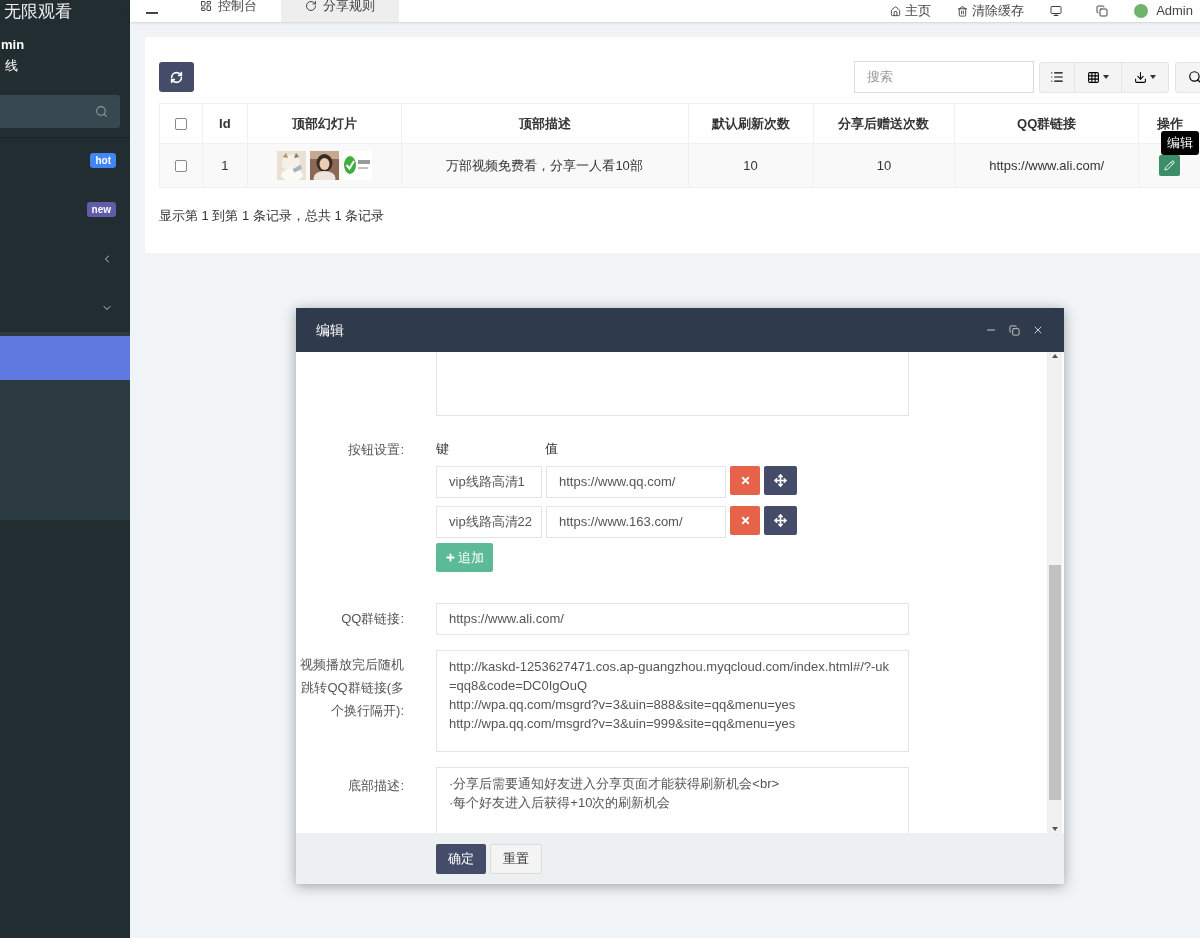 The image size is (1200, 938). What do you see at coordinates (1054, 592) in the screenshot?
I see `scrollbar` at bounding box center [1054, 592].